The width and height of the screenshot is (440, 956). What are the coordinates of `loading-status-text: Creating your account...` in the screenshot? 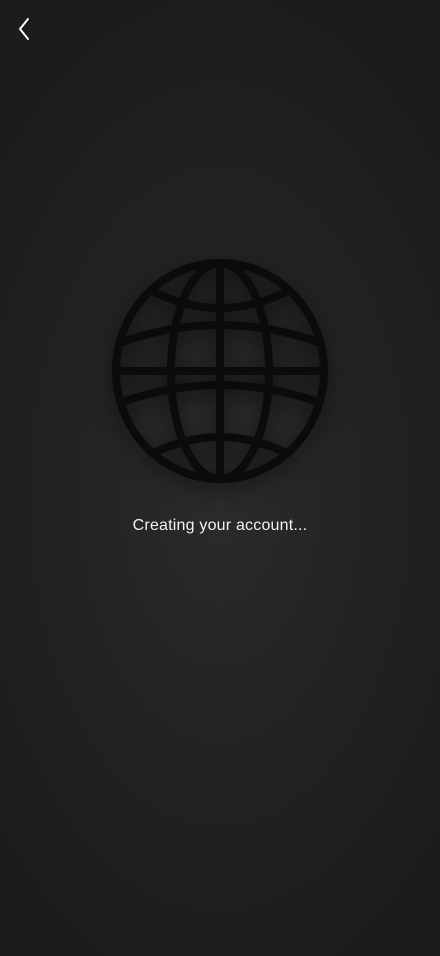 It's located at (220, 525).